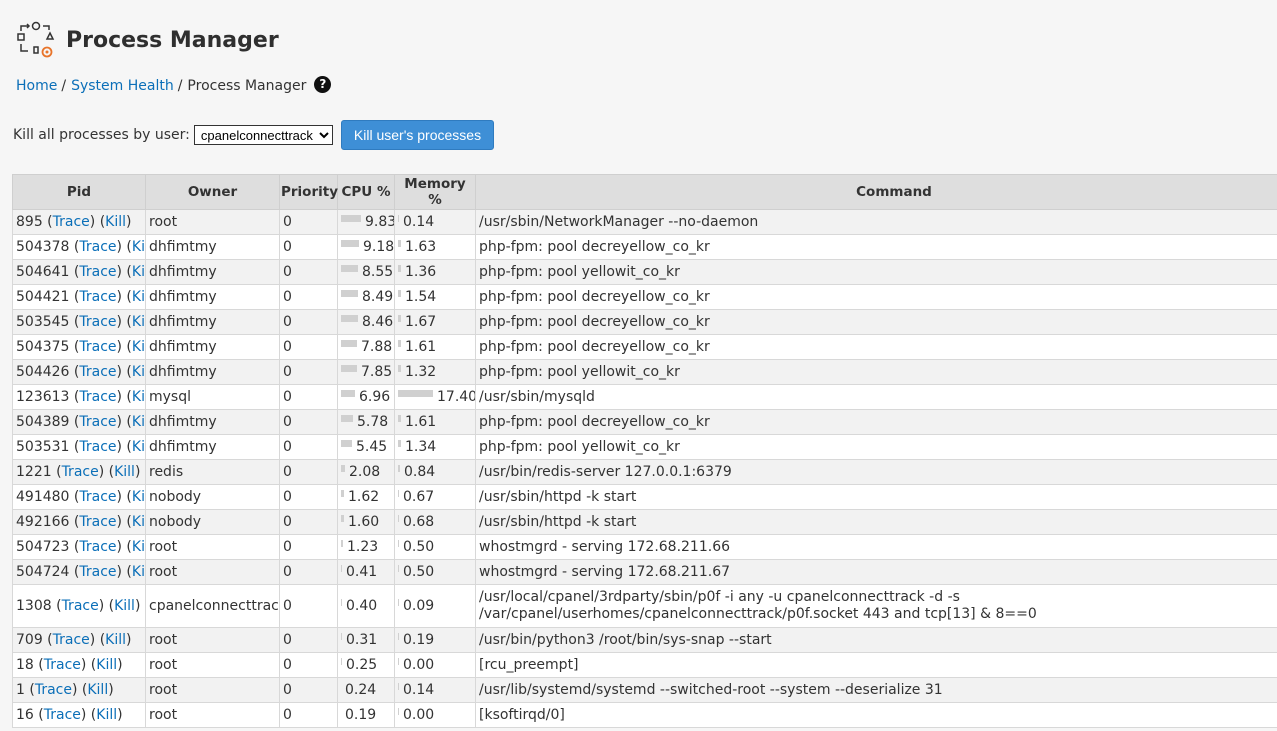 The image size is (1277, 731). What do you see at coordinates (876, 192) in the screenshot?
I see `column-header-command: Command` at bounding box center [876, 192].